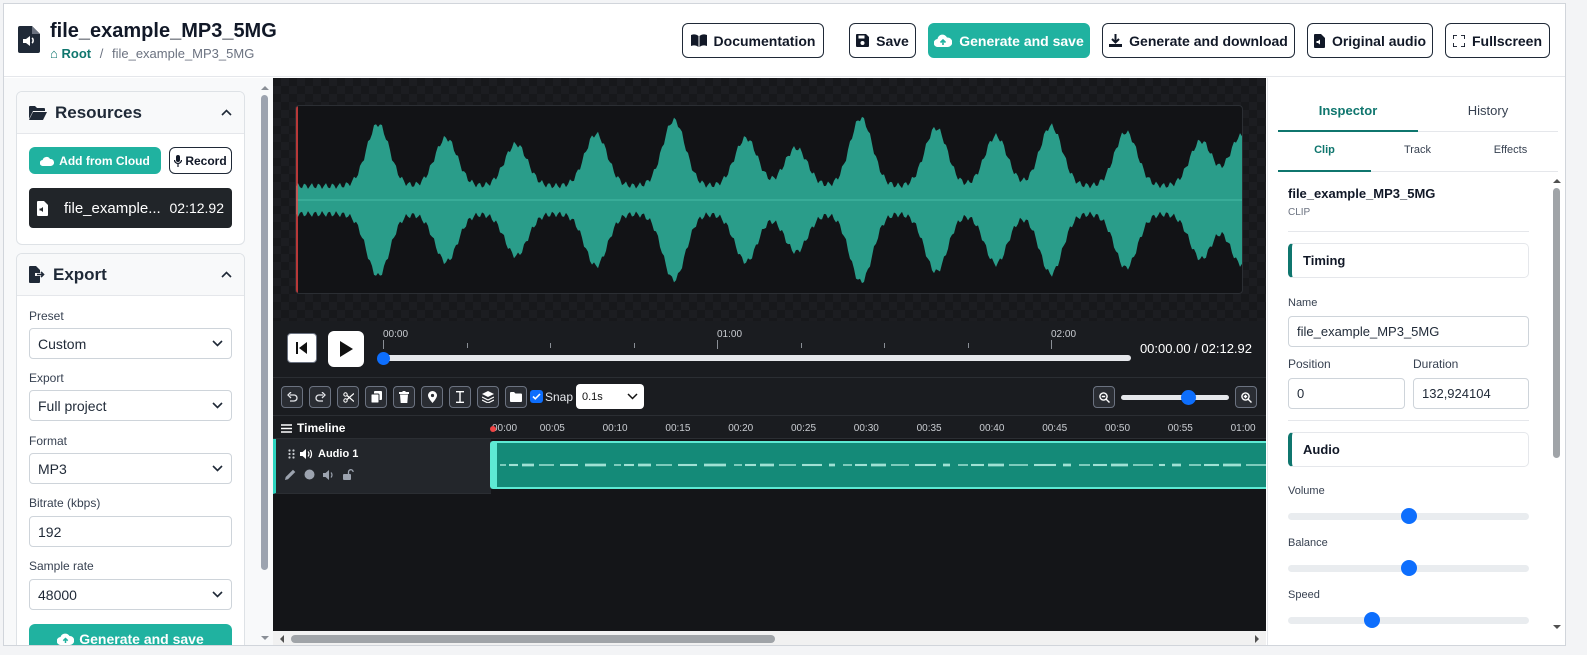 This screenshot has width=1587, height=655. I want to click on clip-name-input: file_example_MP3_5MG, so click(1408, 331).